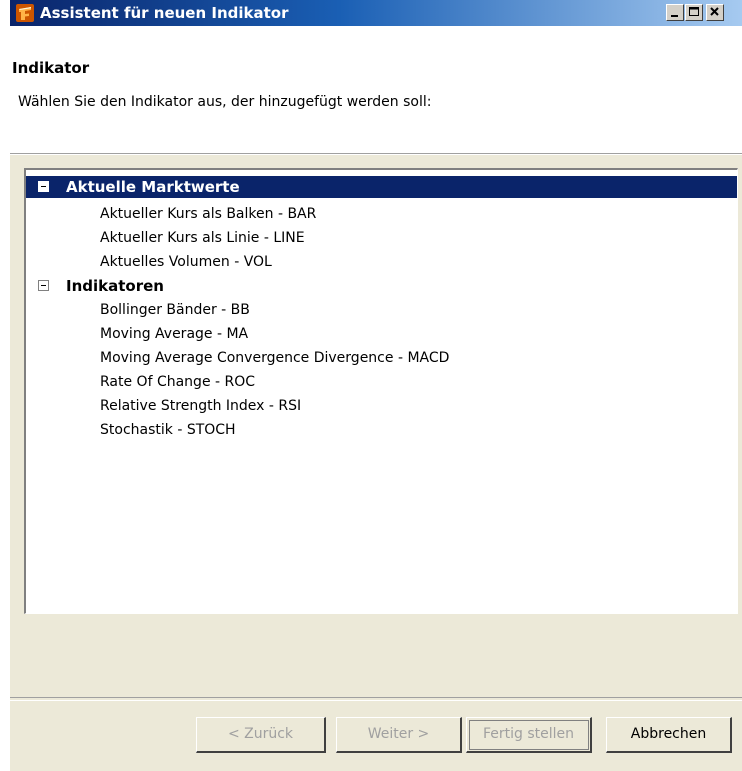  What do you see at coordinates (175, 310) in the screenshot?
I see `tree-item-label: Bollinger Bänder - BB` at bounding box center [175, 310].